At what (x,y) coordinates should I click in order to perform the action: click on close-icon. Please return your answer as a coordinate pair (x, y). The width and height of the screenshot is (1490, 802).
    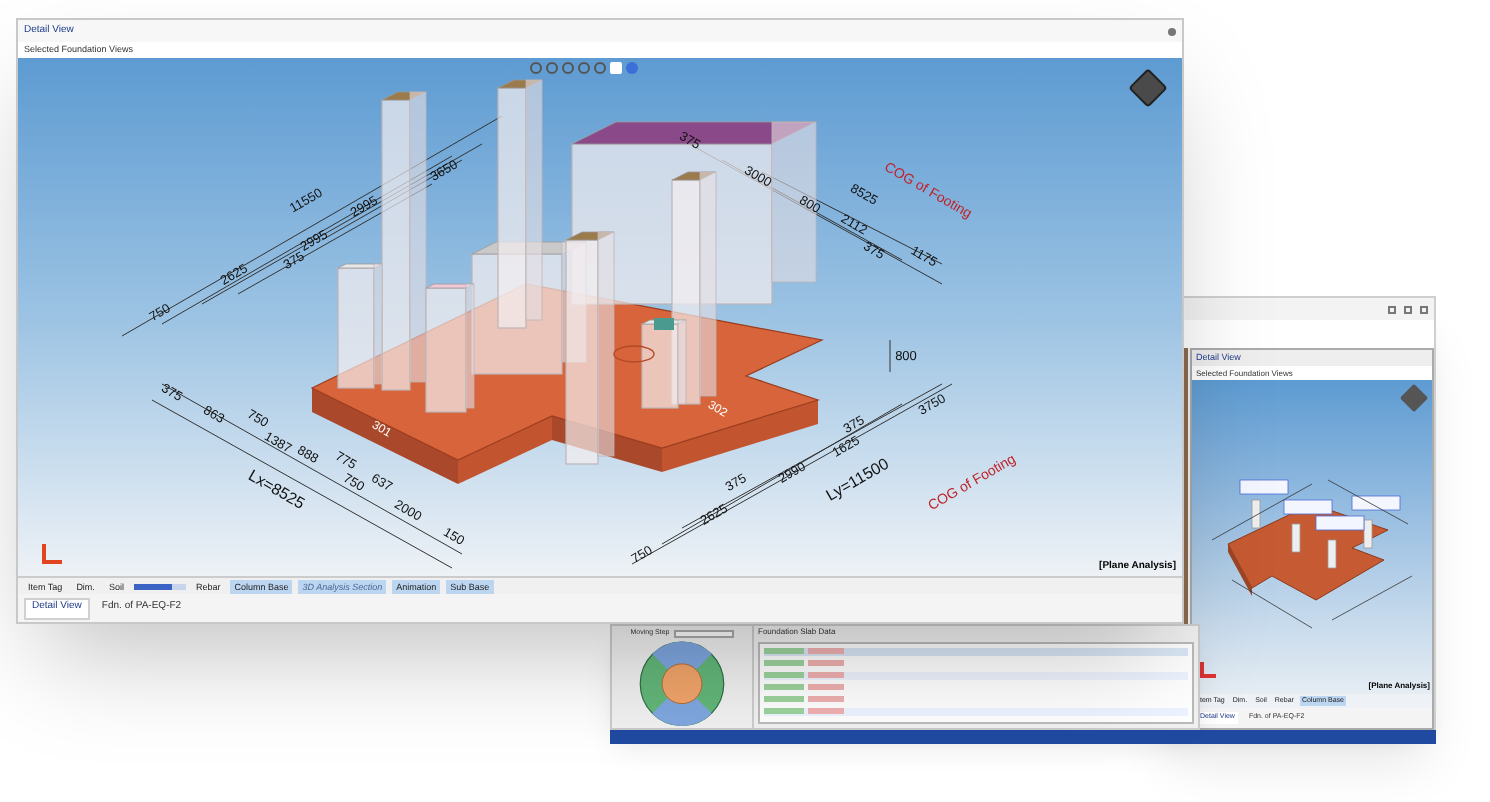
    Looking at the image, I should click on (1424, 309).